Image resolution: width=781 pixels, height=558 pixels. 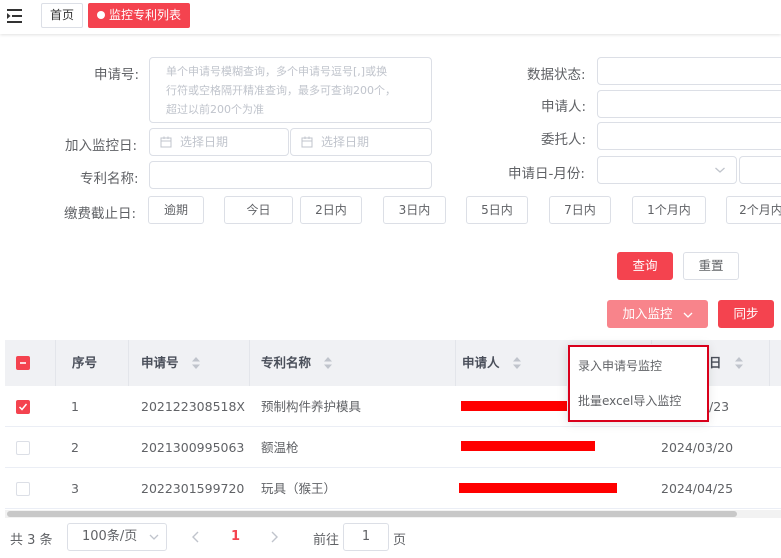 I want to click on goto-prefix: 前往, so click(x=326, y=540).